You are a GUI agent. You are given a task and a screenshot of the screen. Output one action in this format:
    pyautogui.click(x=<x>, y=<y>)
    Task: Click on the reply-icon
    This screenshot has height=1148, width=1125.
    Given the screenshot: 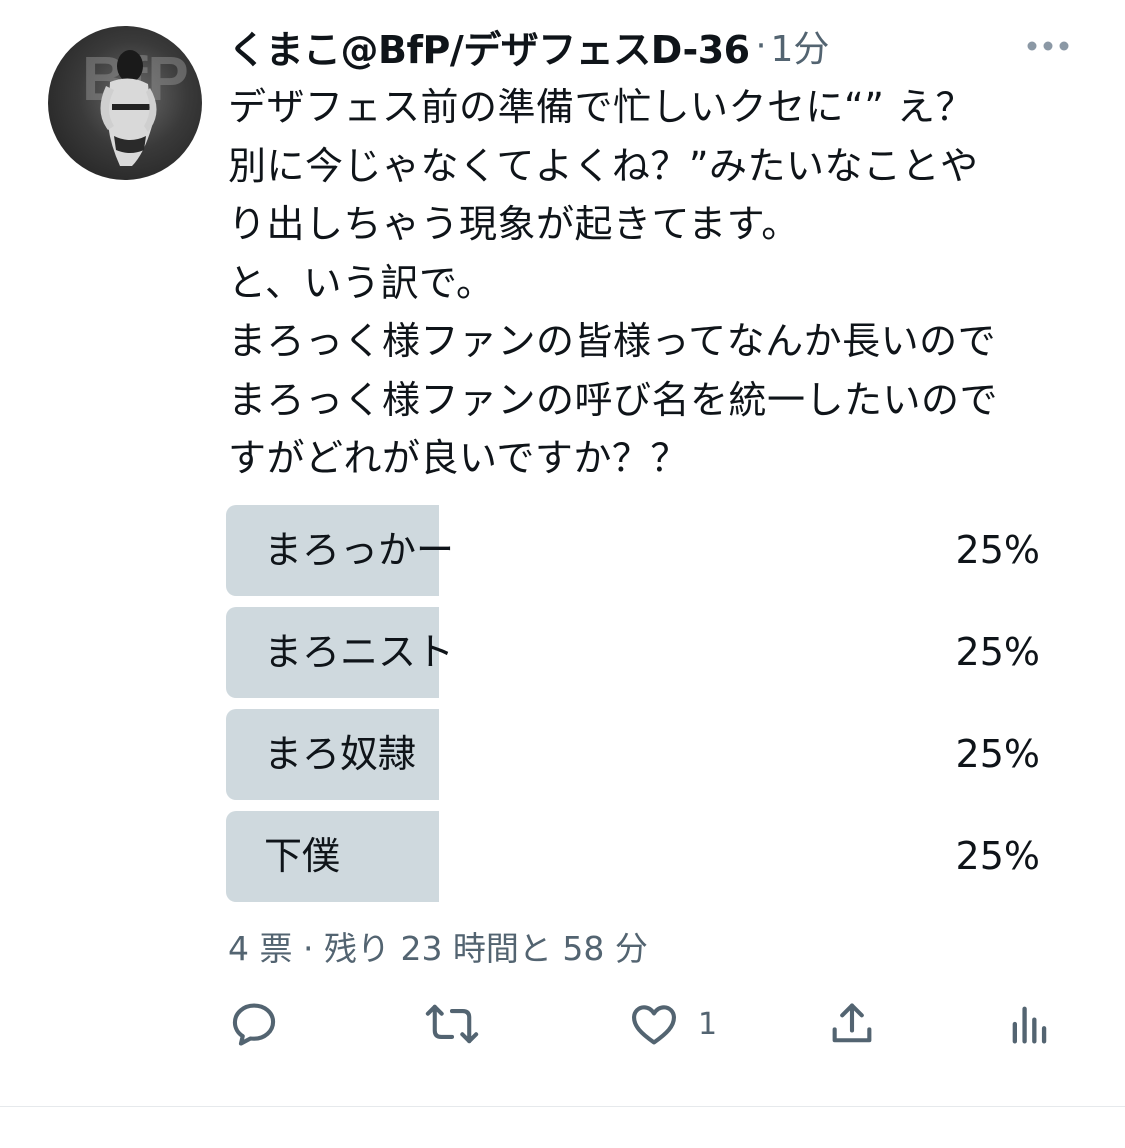 What is the action you would take?
    pyautogui.click(x=254, y=1024)
    